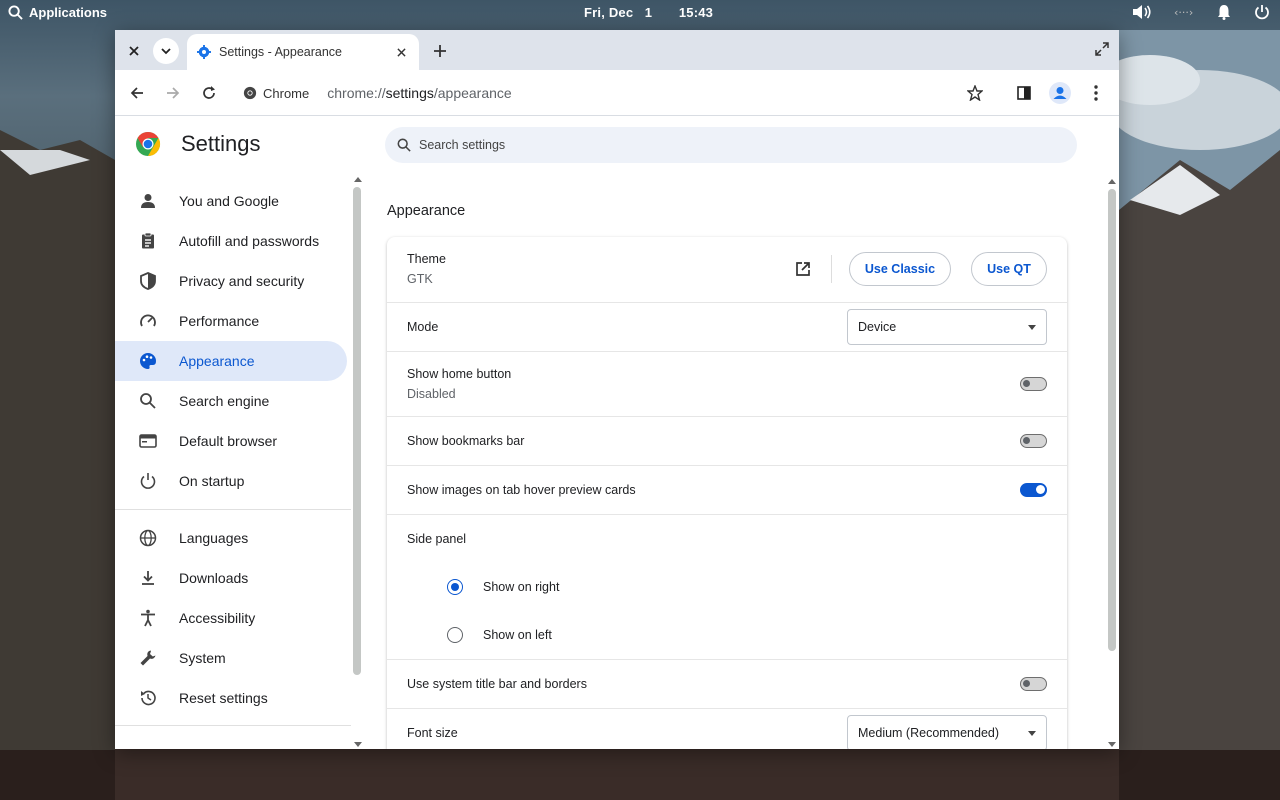 The width and height of the screenshot is (1280, 800). Describe the element at coordinates (947, 327) in the screenshot. I see `mode-select: Device` at that location.